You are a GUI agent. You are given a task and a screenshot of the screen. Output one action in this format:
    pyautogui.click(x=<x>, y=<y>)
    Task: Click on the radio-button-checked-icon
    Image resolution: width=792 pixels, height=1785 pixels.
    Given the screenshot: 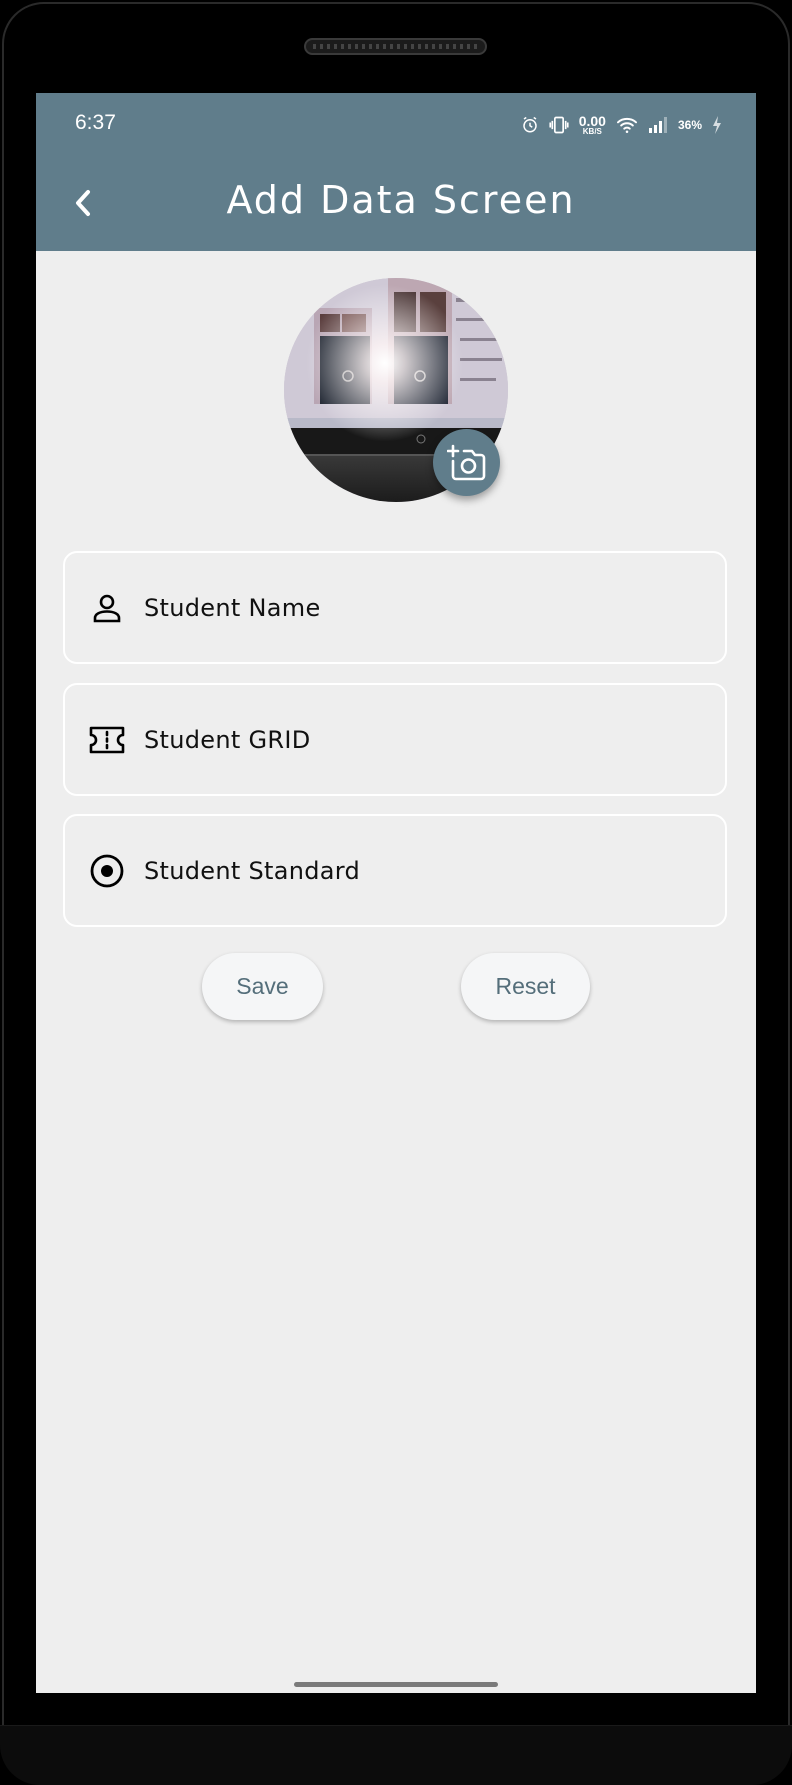 What is the action you would take?
    pyautogui.click(x=107, y=871)
    